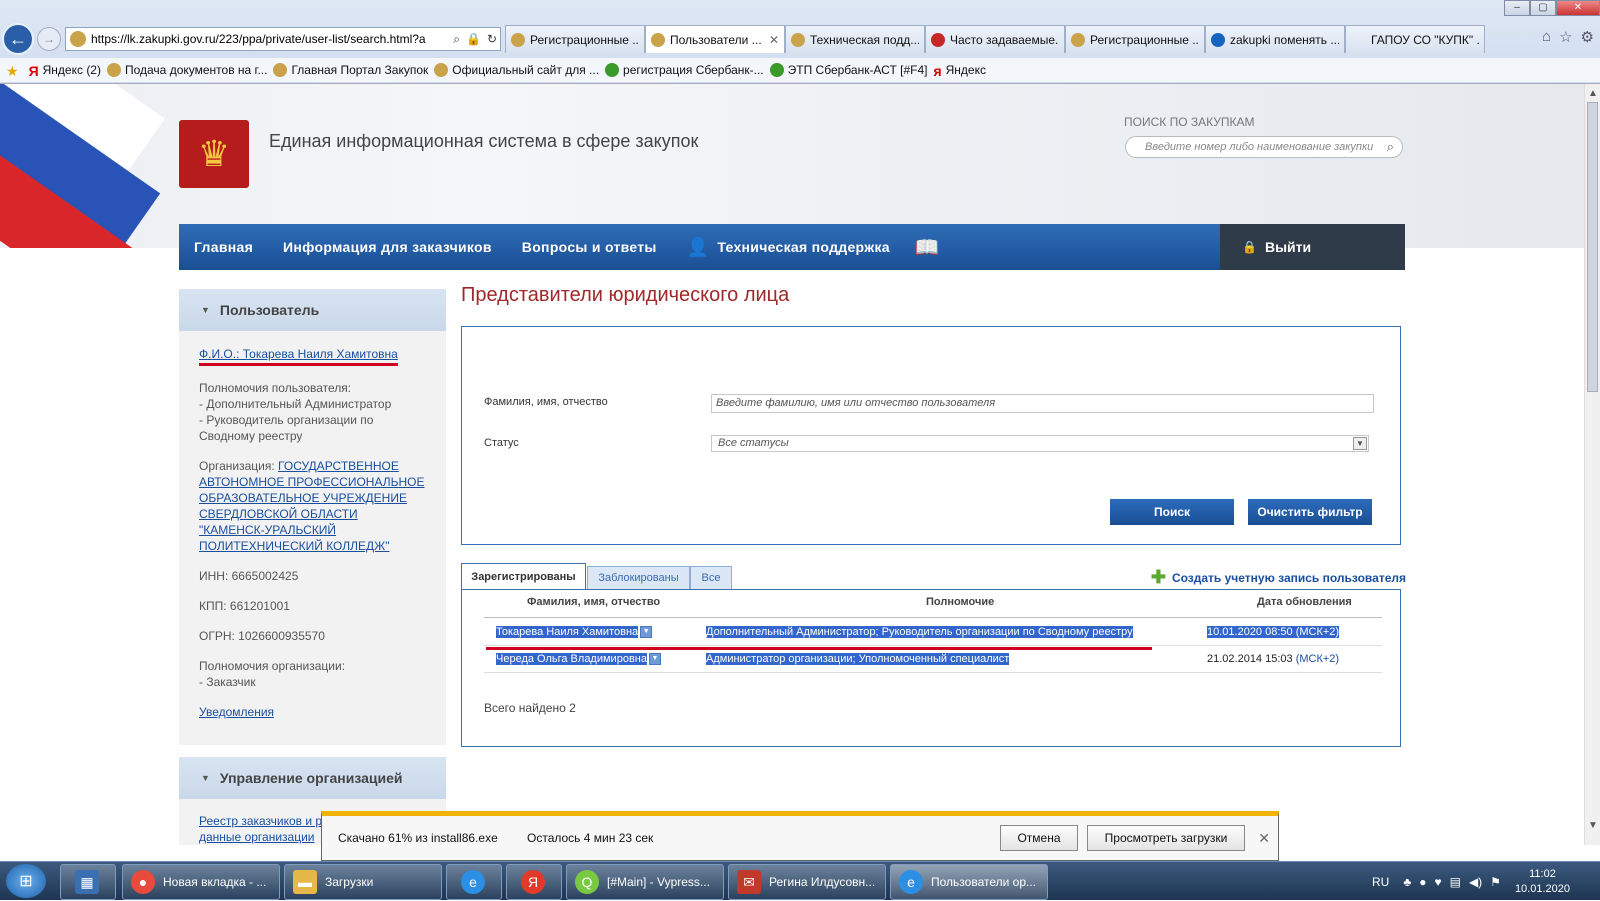  Describe the element at coordinates (1546, 37) in the screenshot. I see `home-icon: ⌂` at that location.